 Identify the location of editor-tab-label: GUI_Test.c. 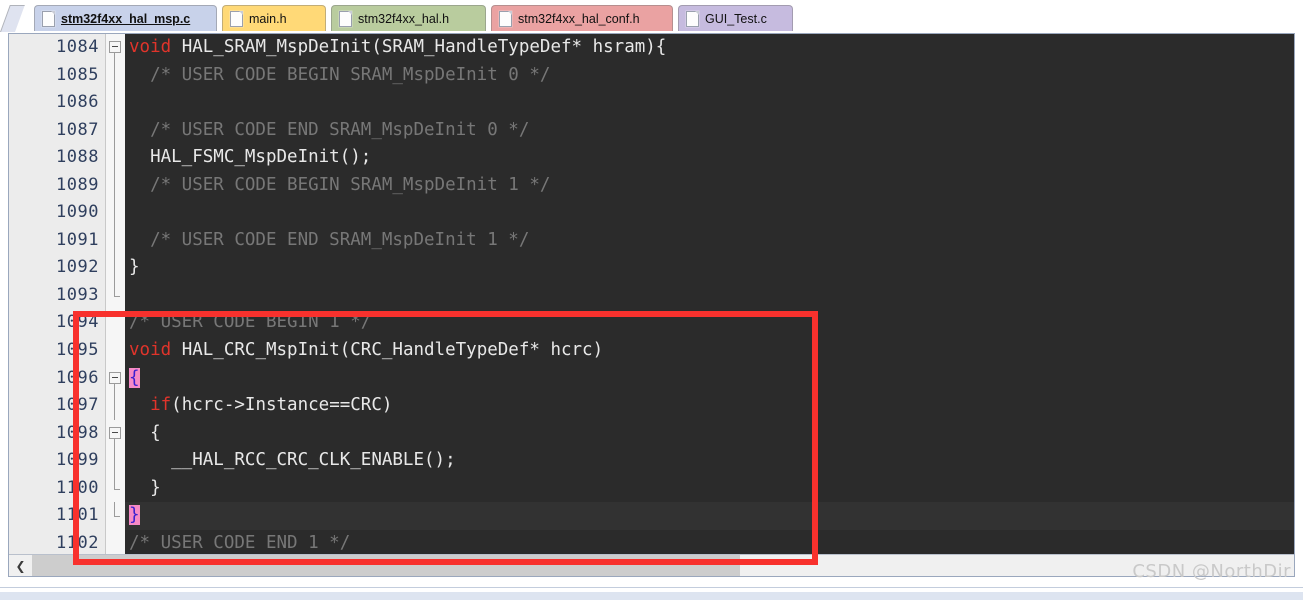
(736, 18).